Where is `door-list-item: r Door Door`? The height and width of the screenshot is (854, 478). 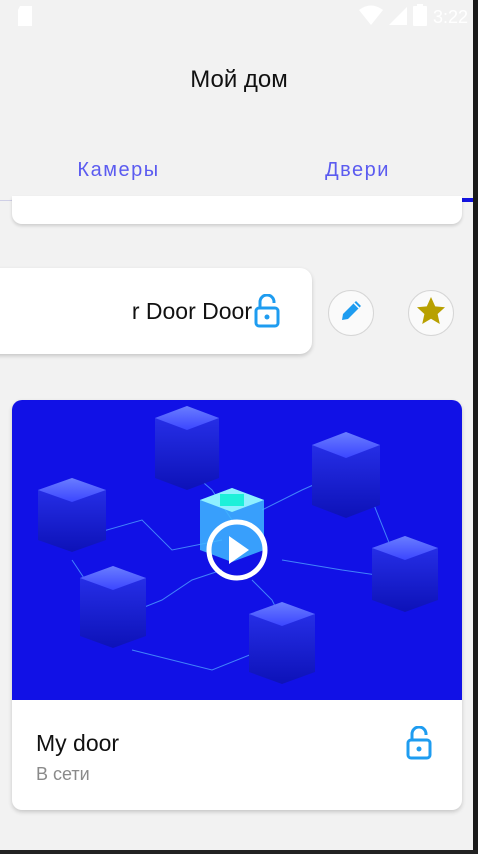 door-list-item: r Door Door is located at coordinates (156, 311).